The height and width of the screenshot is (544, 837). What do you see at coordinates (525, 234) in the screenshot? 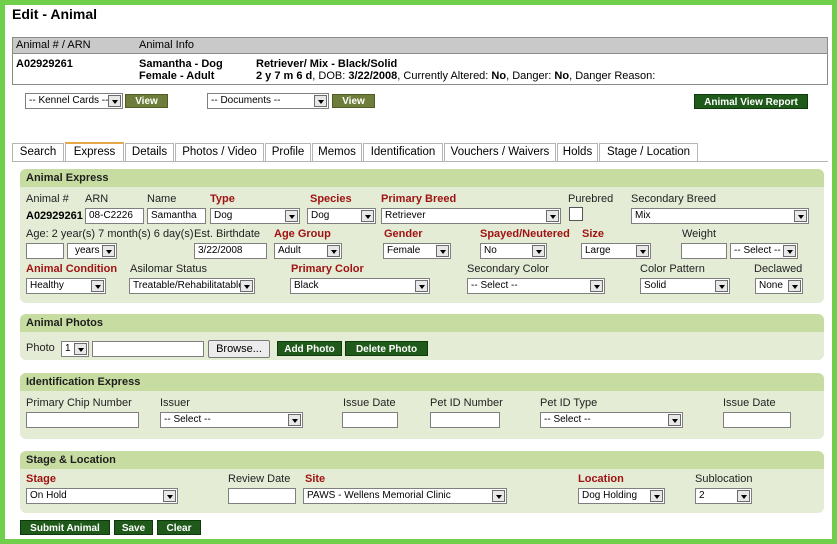
I see `label-spayed-neutered: Spayed/Neutered` at bounding box center [525, 234].